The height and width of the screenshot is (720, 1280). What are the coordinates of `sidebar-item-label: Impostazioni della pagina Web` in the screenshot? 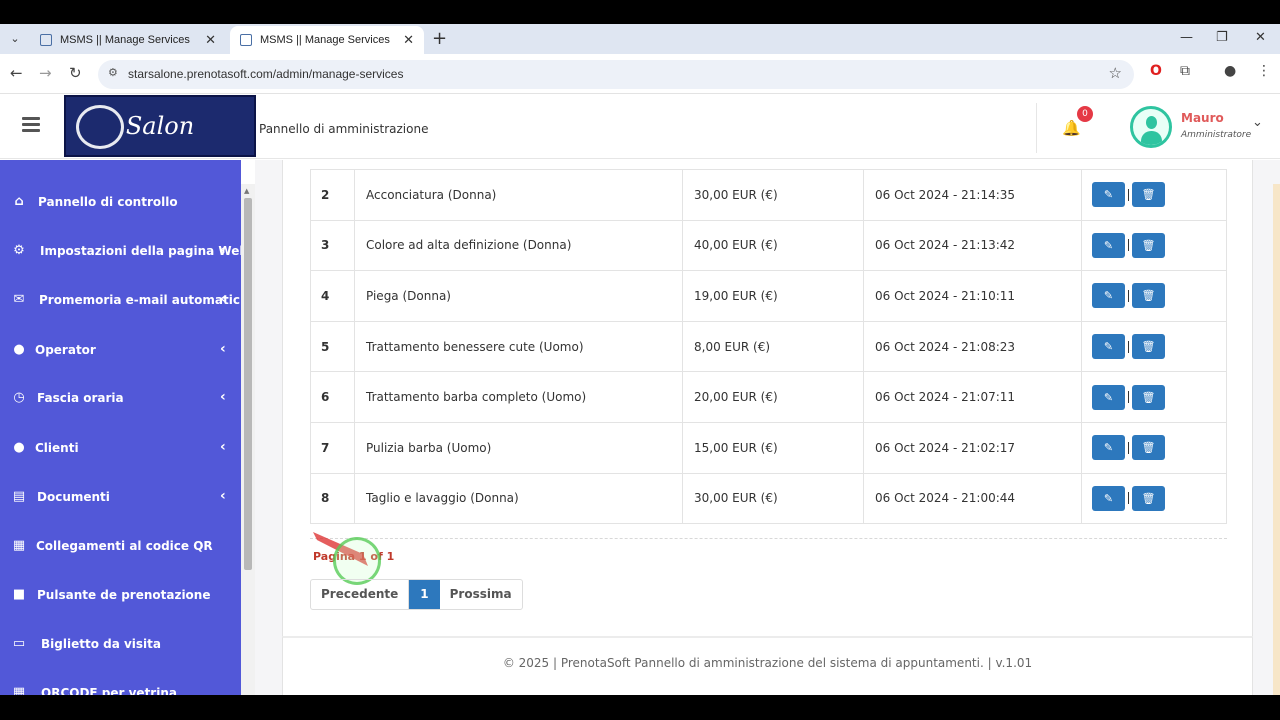 It's located at (140, 251).